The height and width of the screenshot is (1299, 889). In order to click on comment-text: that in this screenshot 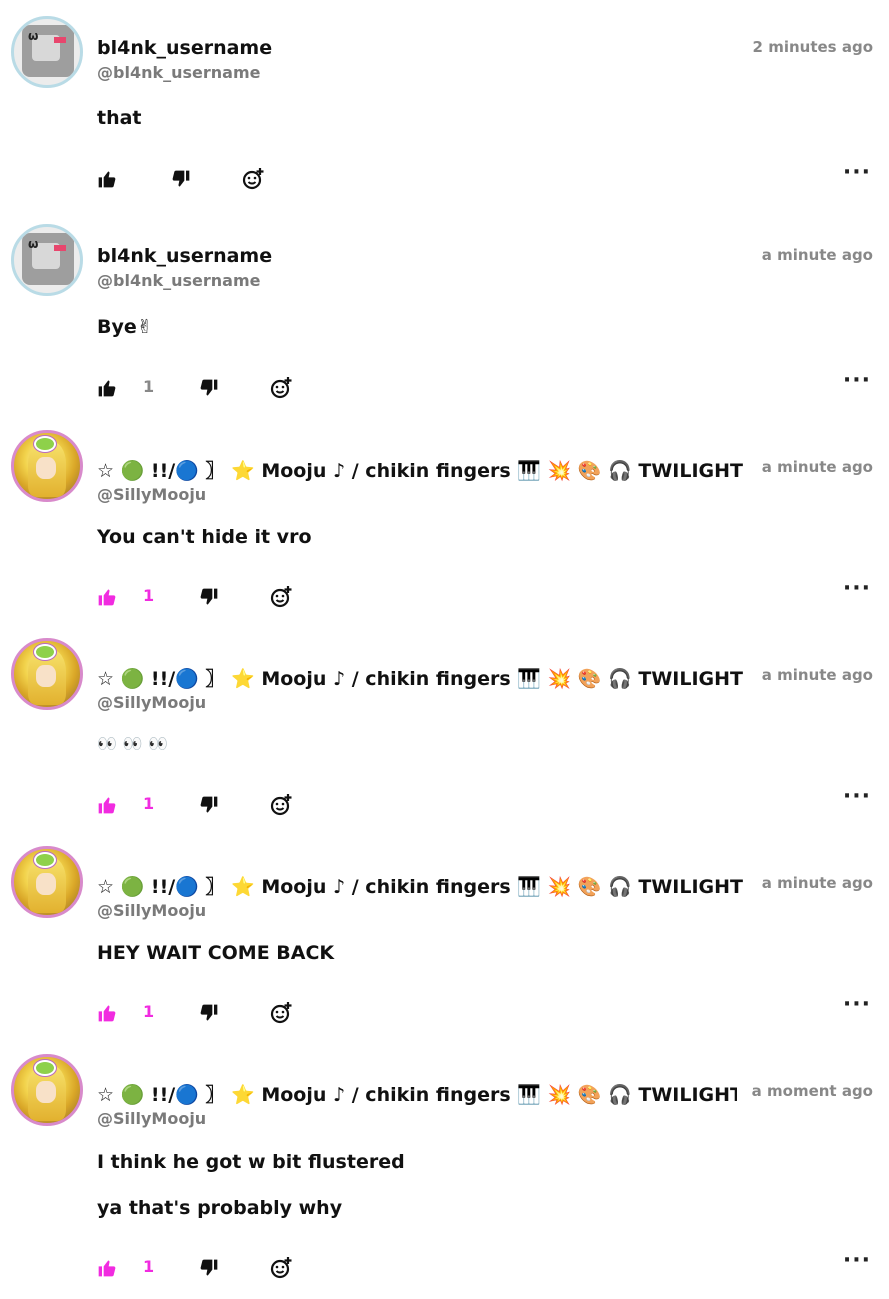, I will do `click(119, 118)`.